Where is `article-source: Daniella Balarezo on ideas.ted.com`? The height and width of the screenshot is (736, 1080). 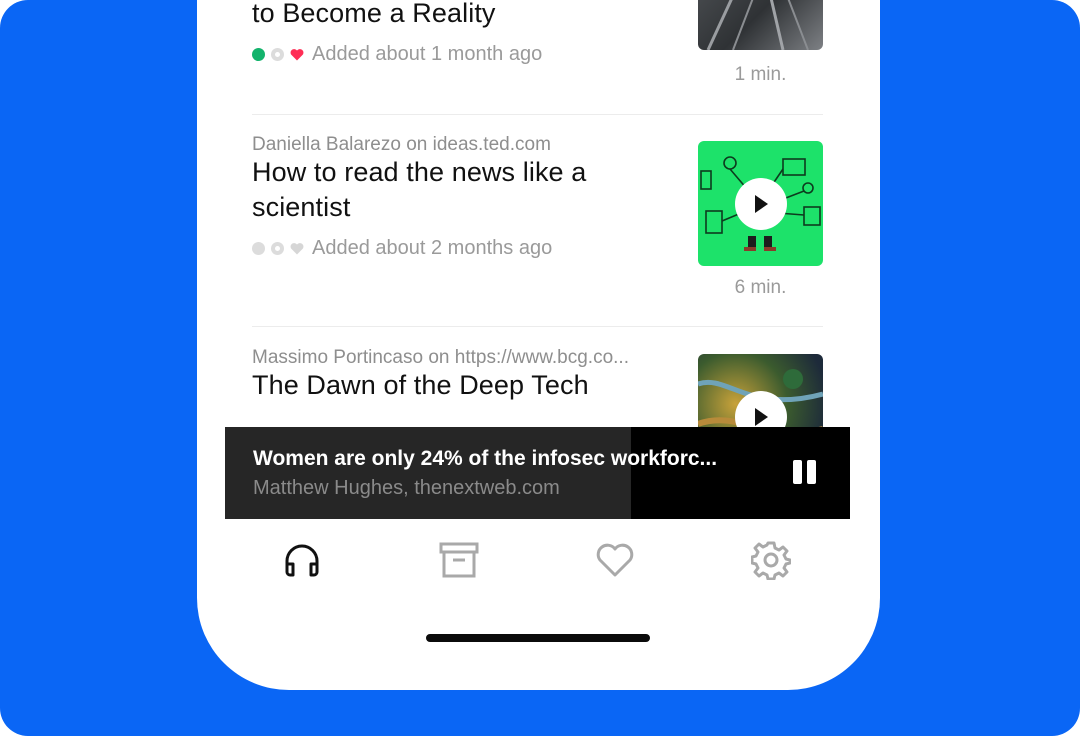
article-source: Daniella Balarezo on ideas.ted.com is located at coordinates (401, 144).